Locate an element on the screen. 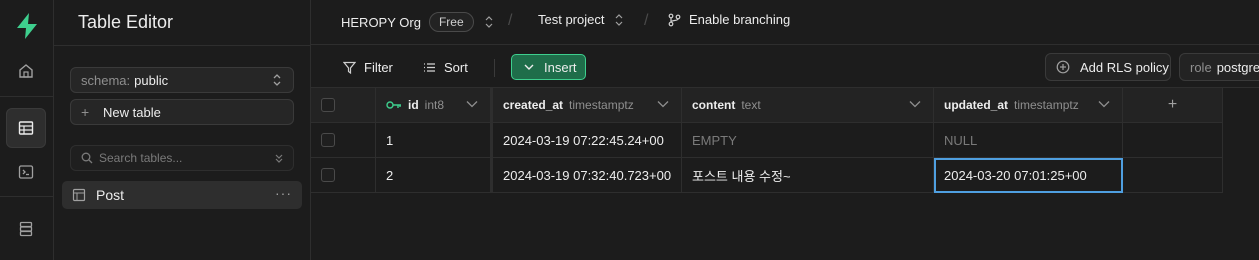  supabase-logo-icon is located at coordinates (27, 26).